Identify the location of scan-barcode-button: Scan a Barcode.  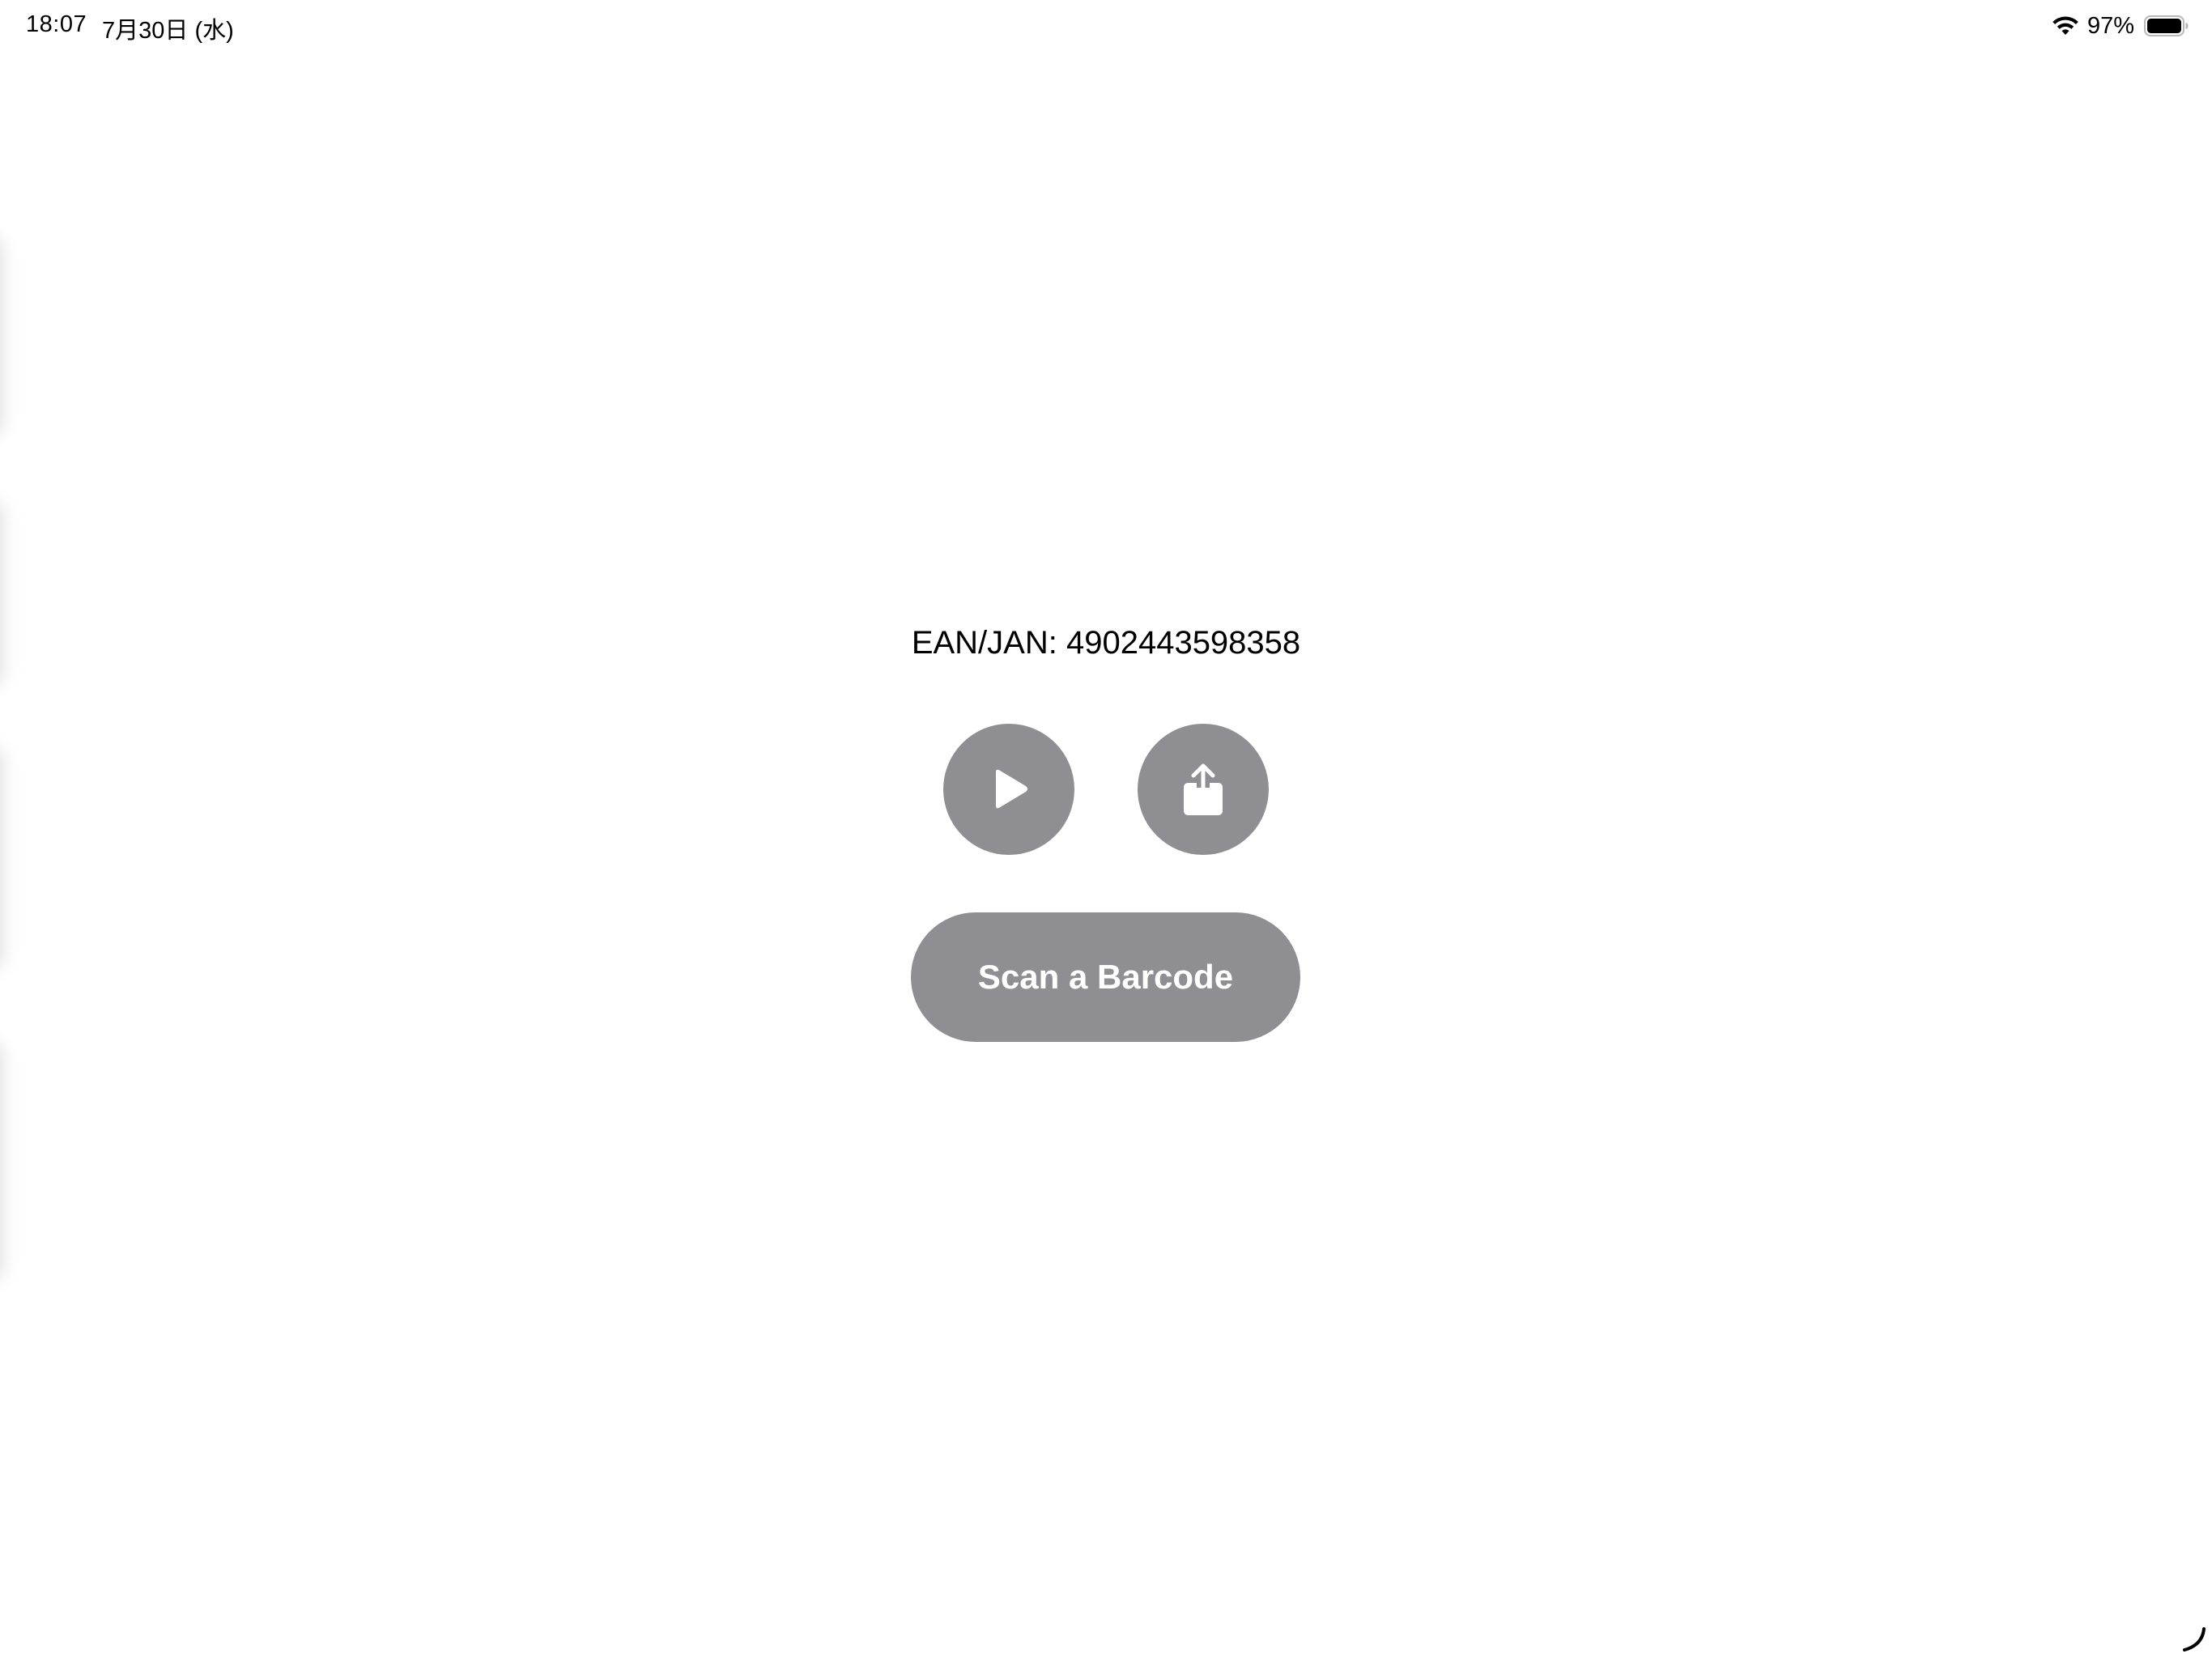
(1105, 977).